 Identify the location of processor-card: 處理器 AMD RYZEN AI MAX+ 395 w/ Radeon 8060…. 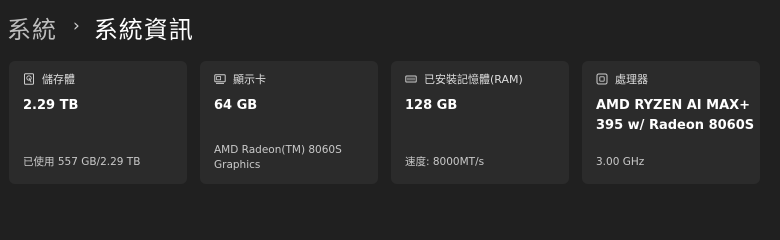
(671, 122).